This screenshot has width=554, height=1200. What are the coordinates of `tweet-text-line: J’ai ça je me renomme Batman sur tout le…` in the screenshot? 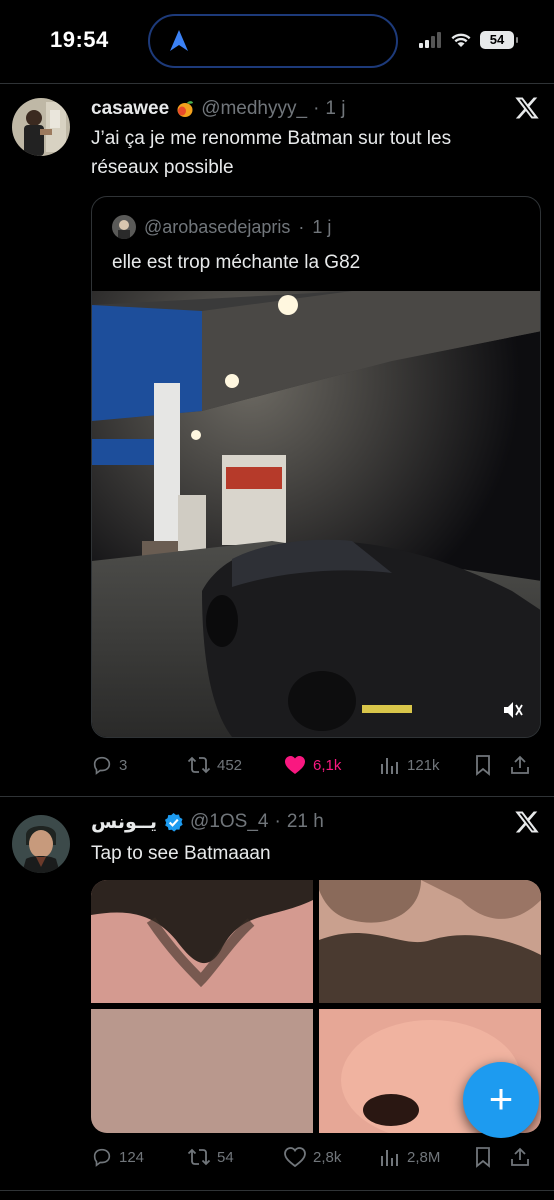 It's located at (271, 138).